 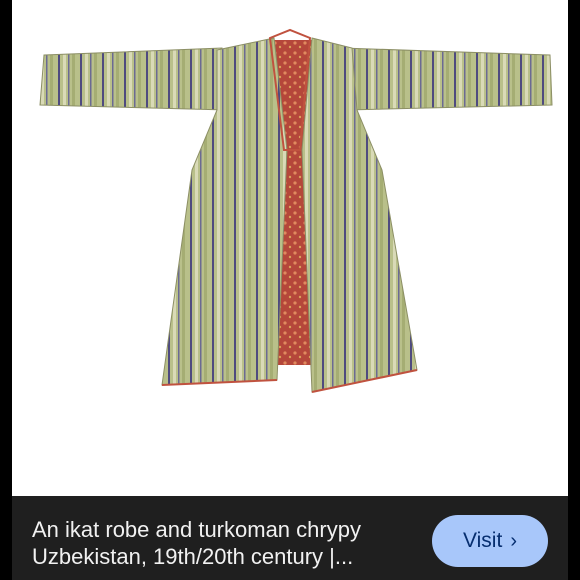 I want to click on robe-left-sleeve, so click(x=133, y=79).